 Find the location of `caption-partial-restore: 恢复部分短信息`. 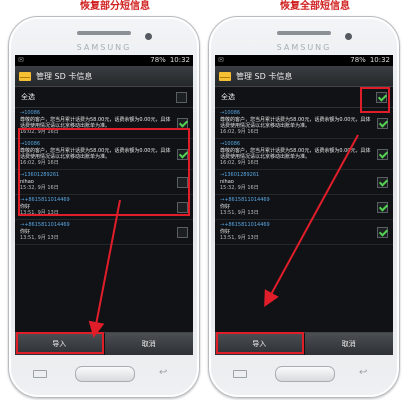

caption-partial-restore: 恢复部分短信息 is located at coordinates (115, 6).